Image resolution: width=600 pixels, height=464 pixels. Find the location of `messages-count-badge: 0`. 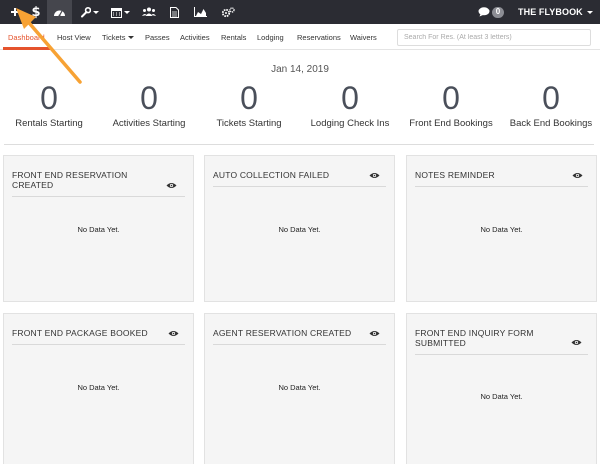

messages-count-badge: 0 is located at coordinates (498, 12).